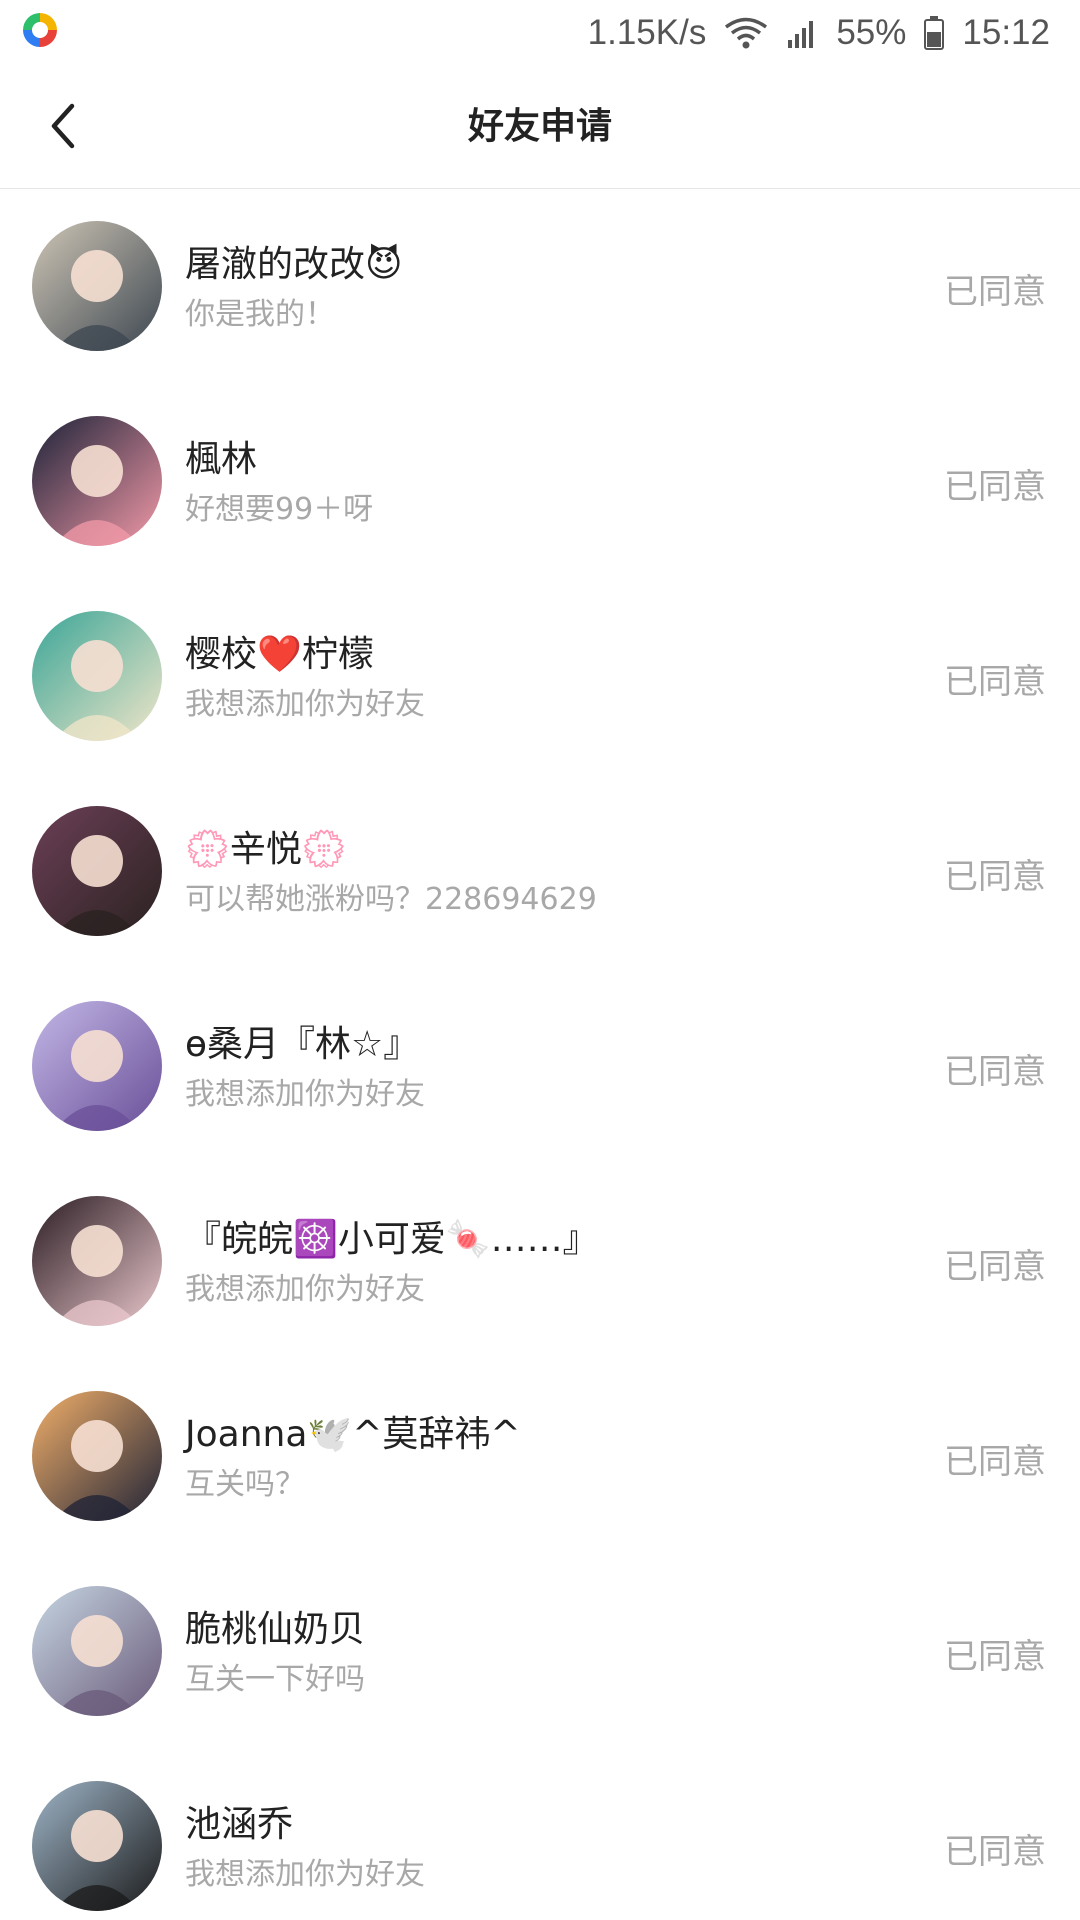  I want to click on network-speed: 1.15K/s, so click(647, 32).